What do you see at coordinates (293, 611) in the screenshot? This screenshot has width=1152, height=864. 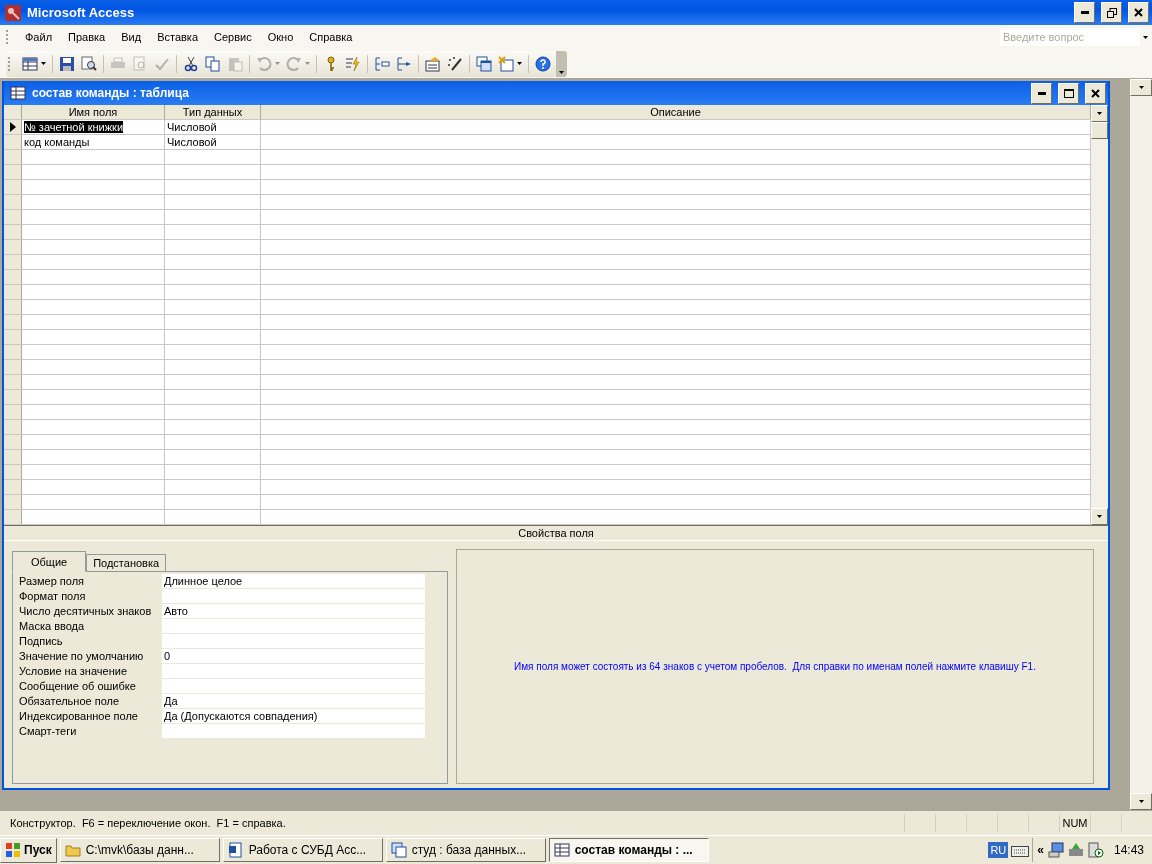 I see `property-field: Авто` at bounding box center [293, 611].